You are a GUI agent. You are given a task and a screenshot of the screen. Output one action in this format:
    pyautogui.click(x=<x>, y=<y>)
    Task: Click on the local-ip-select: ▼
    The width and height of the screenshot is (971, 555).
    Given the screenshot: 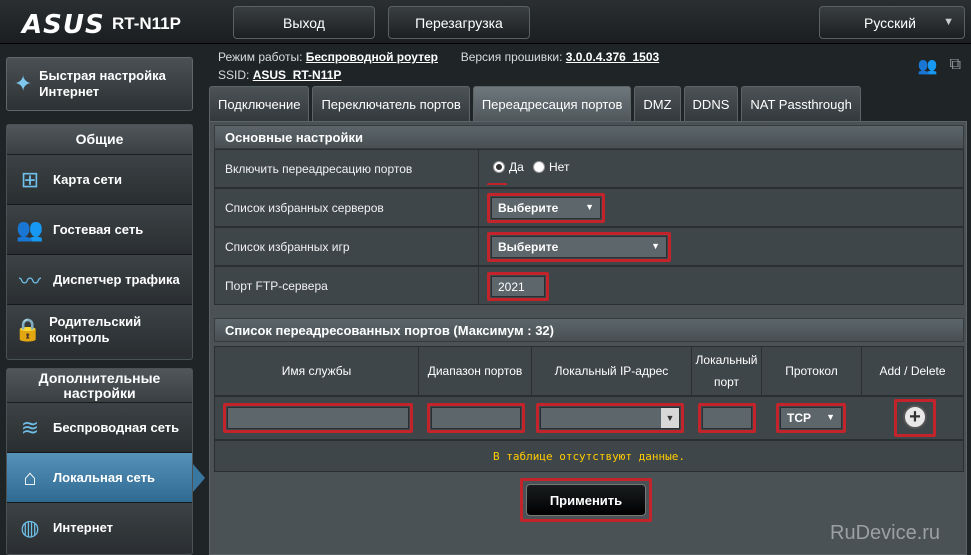 What is the action you would take?
    pyautogui.click(x=610, y=418)
    